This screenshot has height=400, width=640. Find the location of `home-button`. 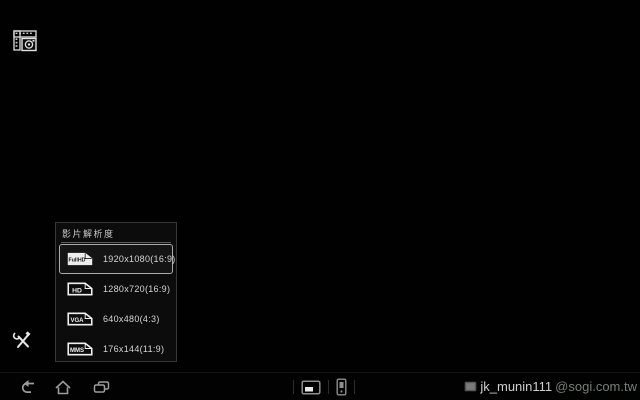

home-button is located at coordinates (63, 387).